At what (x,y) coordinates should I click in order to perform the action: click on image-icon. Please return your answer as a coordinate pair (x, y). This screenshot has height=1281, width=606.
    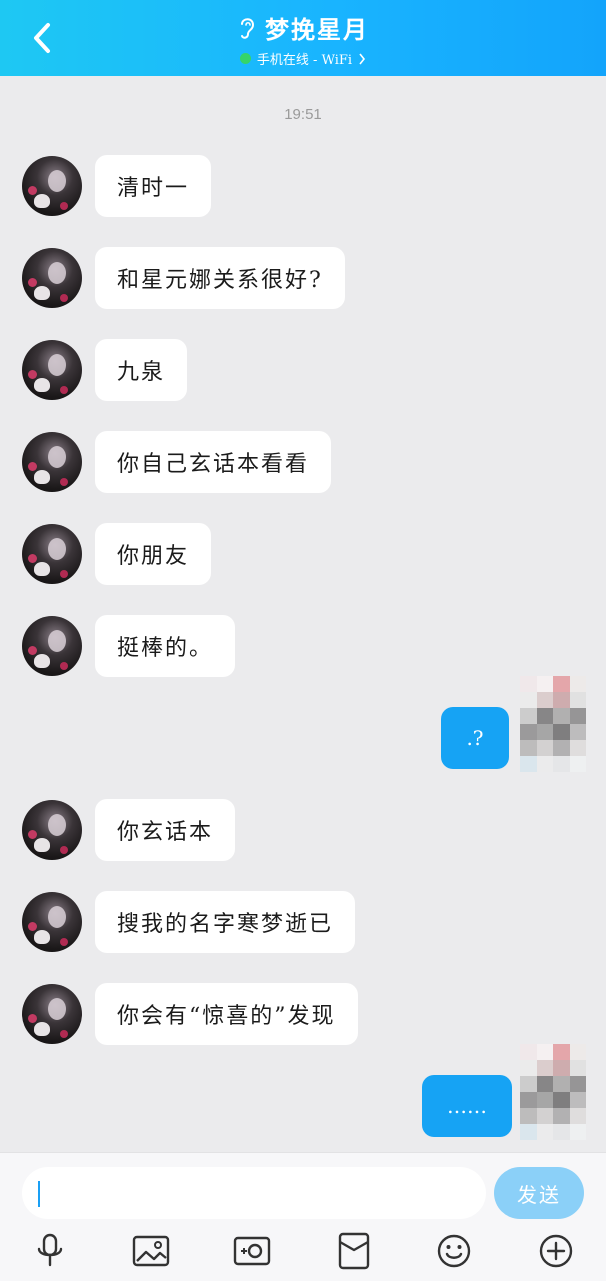
    Looking at the image, I should click on (151, 1251).